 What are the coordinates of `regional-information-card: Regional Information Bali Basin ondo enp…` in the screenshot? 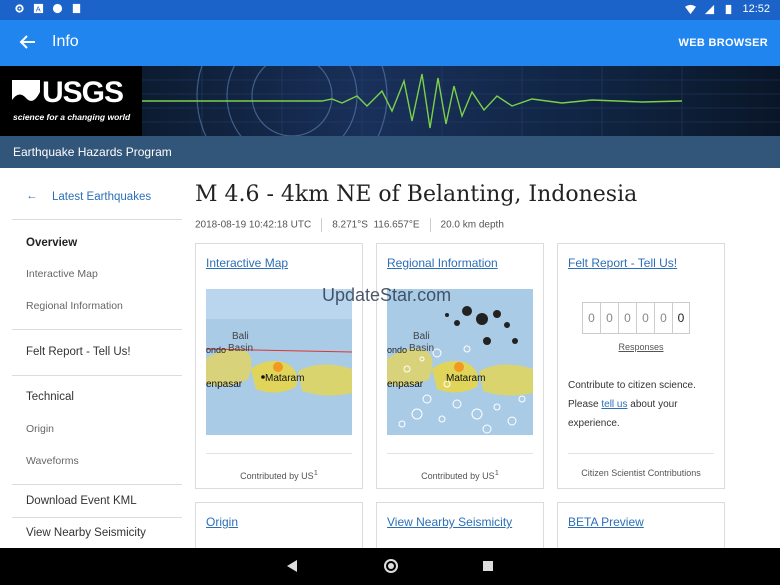 It's located at (460, 366).